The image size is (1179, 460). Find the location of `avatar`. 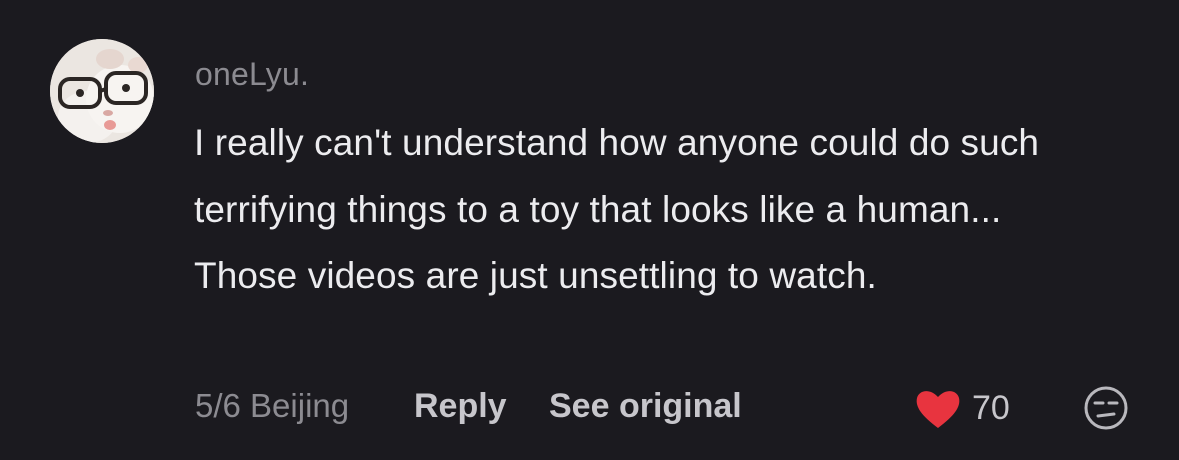

avatar is located at coordinates (102, 91).